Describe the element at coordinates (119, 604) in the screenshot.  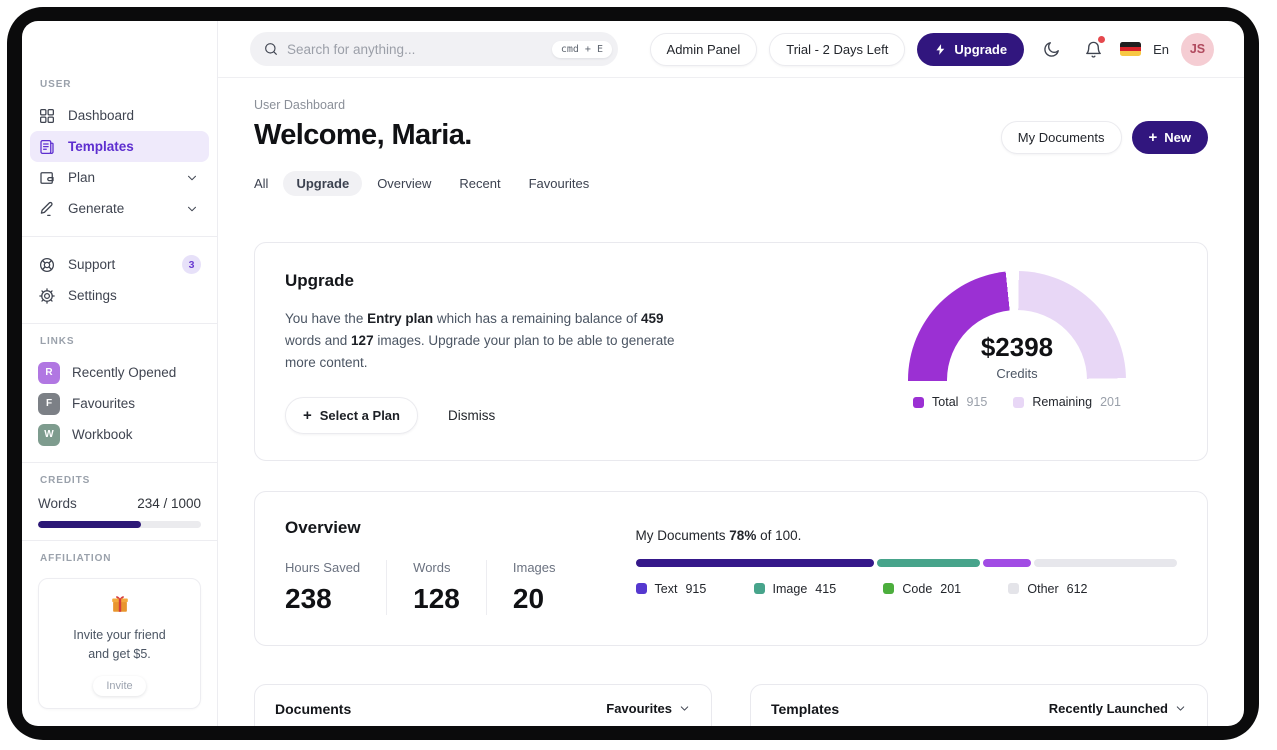
I see `gift-icon` at that location.